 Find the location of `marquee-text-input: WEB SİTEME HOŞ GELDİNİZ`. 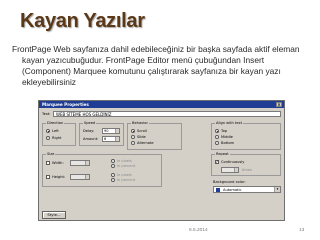

marquee-text-input: WEB SİTEME HOŞ GELDİNİZ is located at coordinates (167, 114).